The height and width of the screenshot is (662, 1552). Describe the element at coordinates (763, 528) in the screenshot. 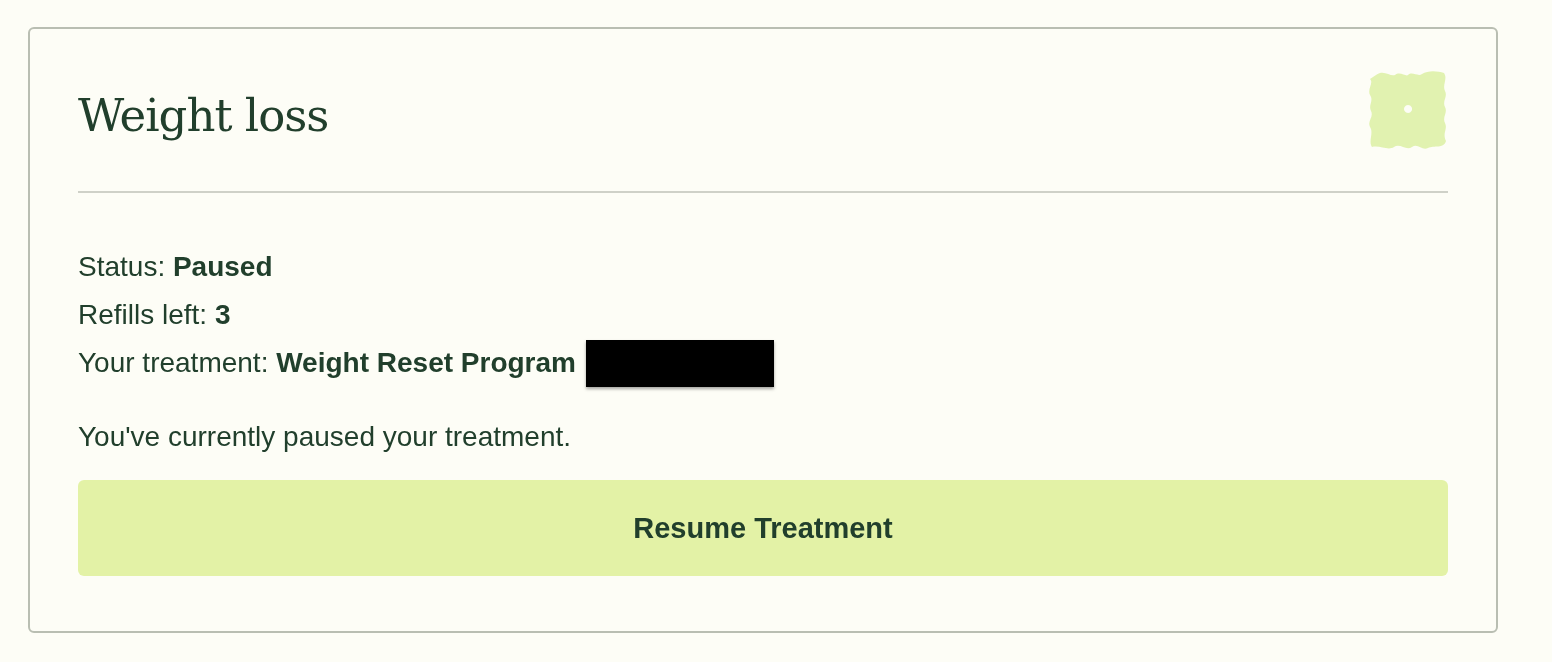

I see `resume-button: Resume Treatment` at that location.